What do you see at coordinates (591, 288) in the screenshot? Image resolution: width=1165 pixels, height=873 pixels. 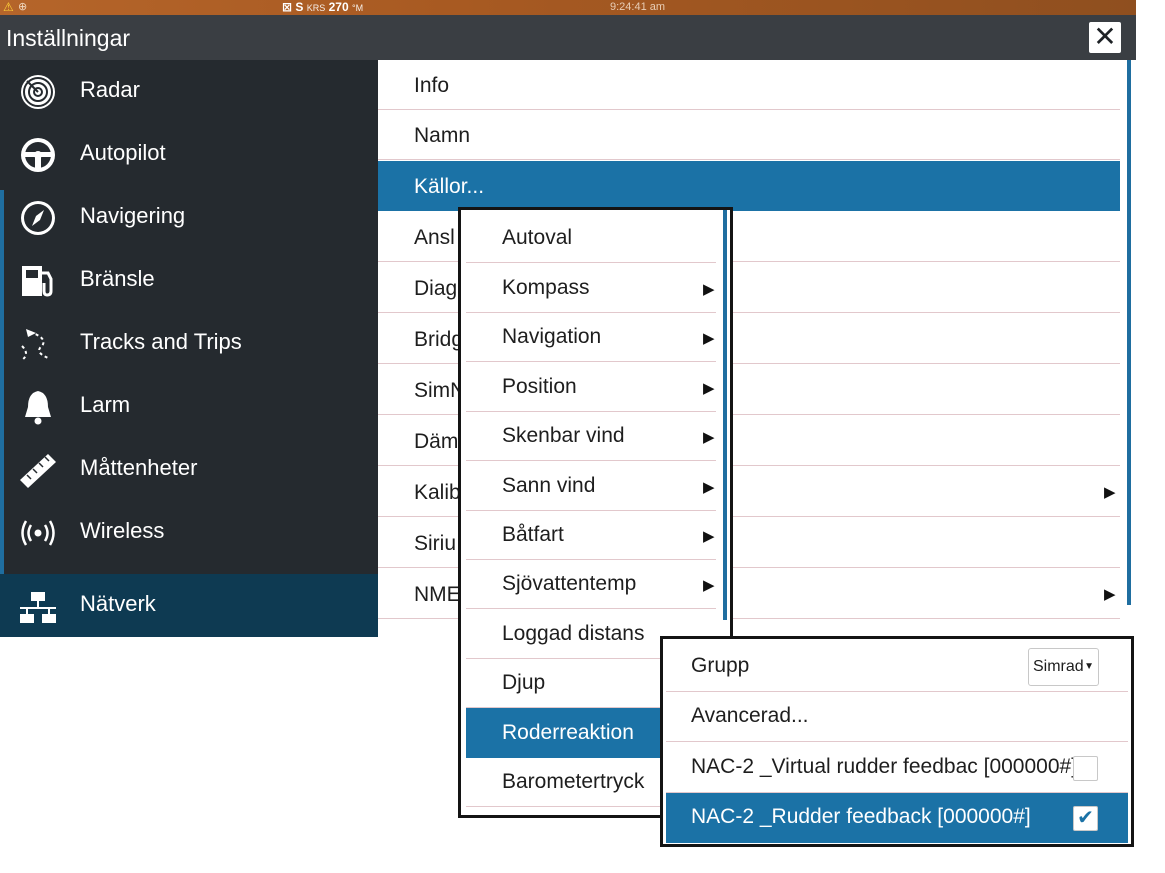 I see `submenu-item-kompass: Kompass ▶` at bounding box center [591, 288].